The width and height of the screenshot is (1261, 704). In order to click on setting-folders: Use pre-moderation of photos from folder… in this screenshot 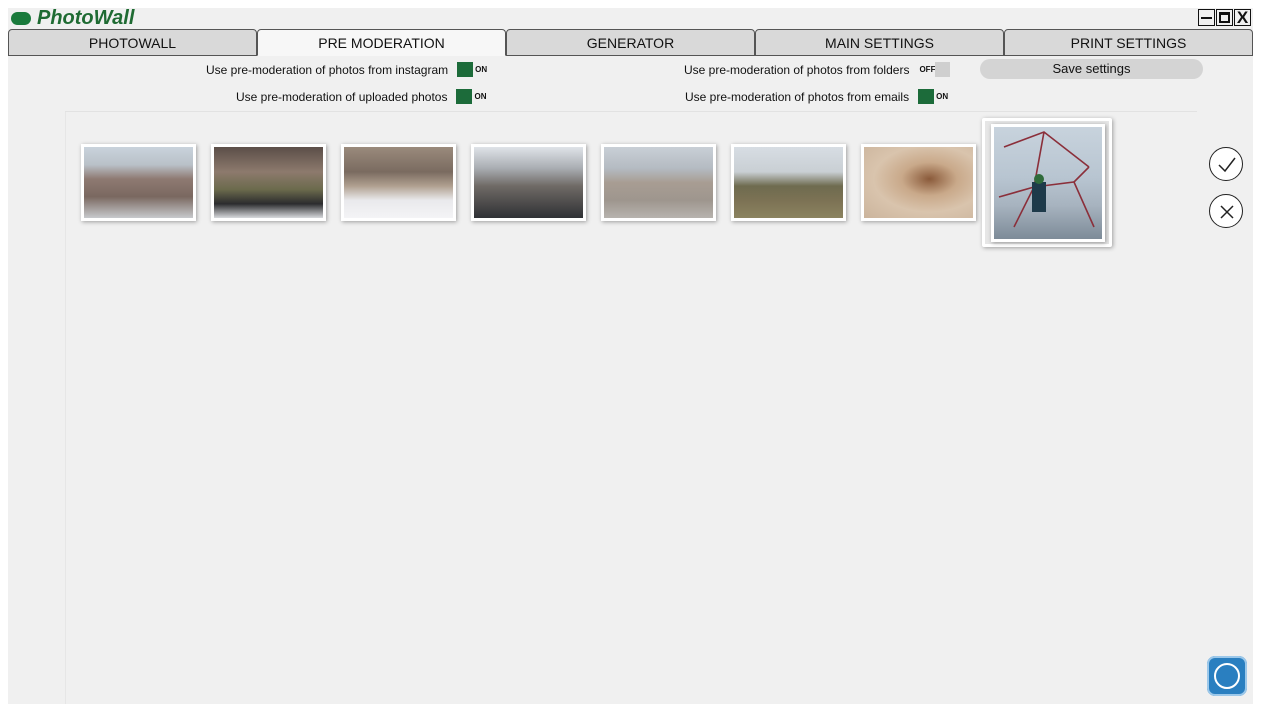, I will do `click(817, 69)`.